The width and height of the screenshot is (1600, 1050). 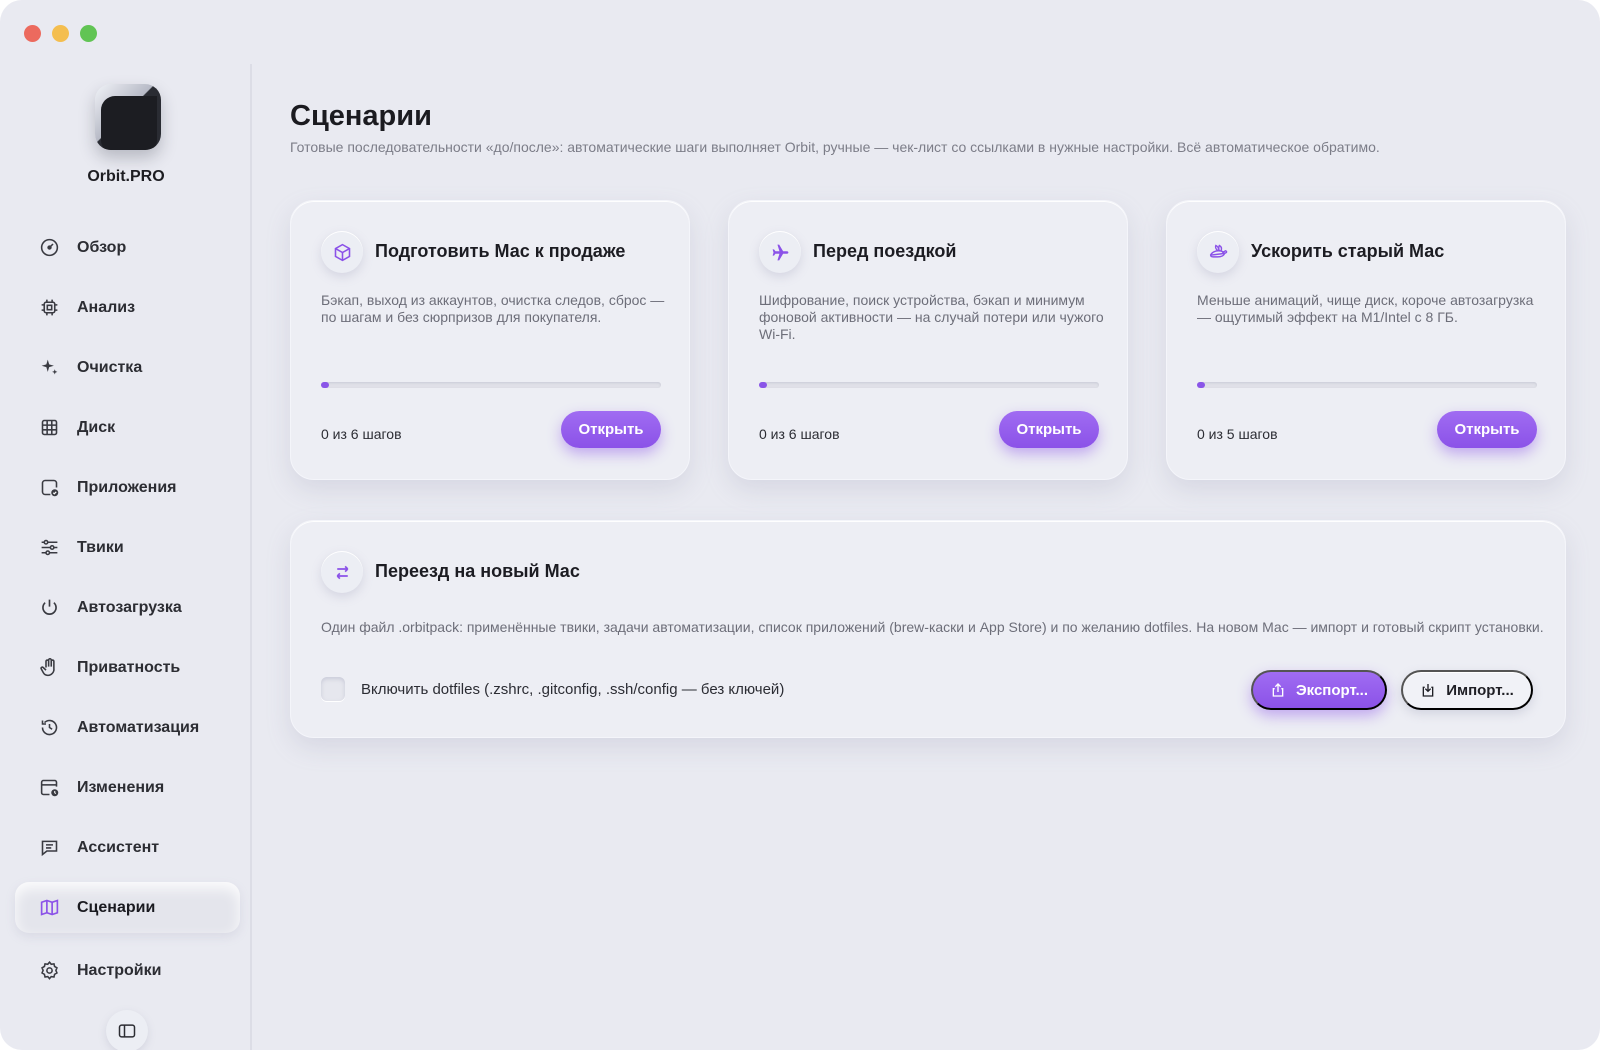 I want to click on sidebar-item-label: Очистка, so click(x=110, y=367).